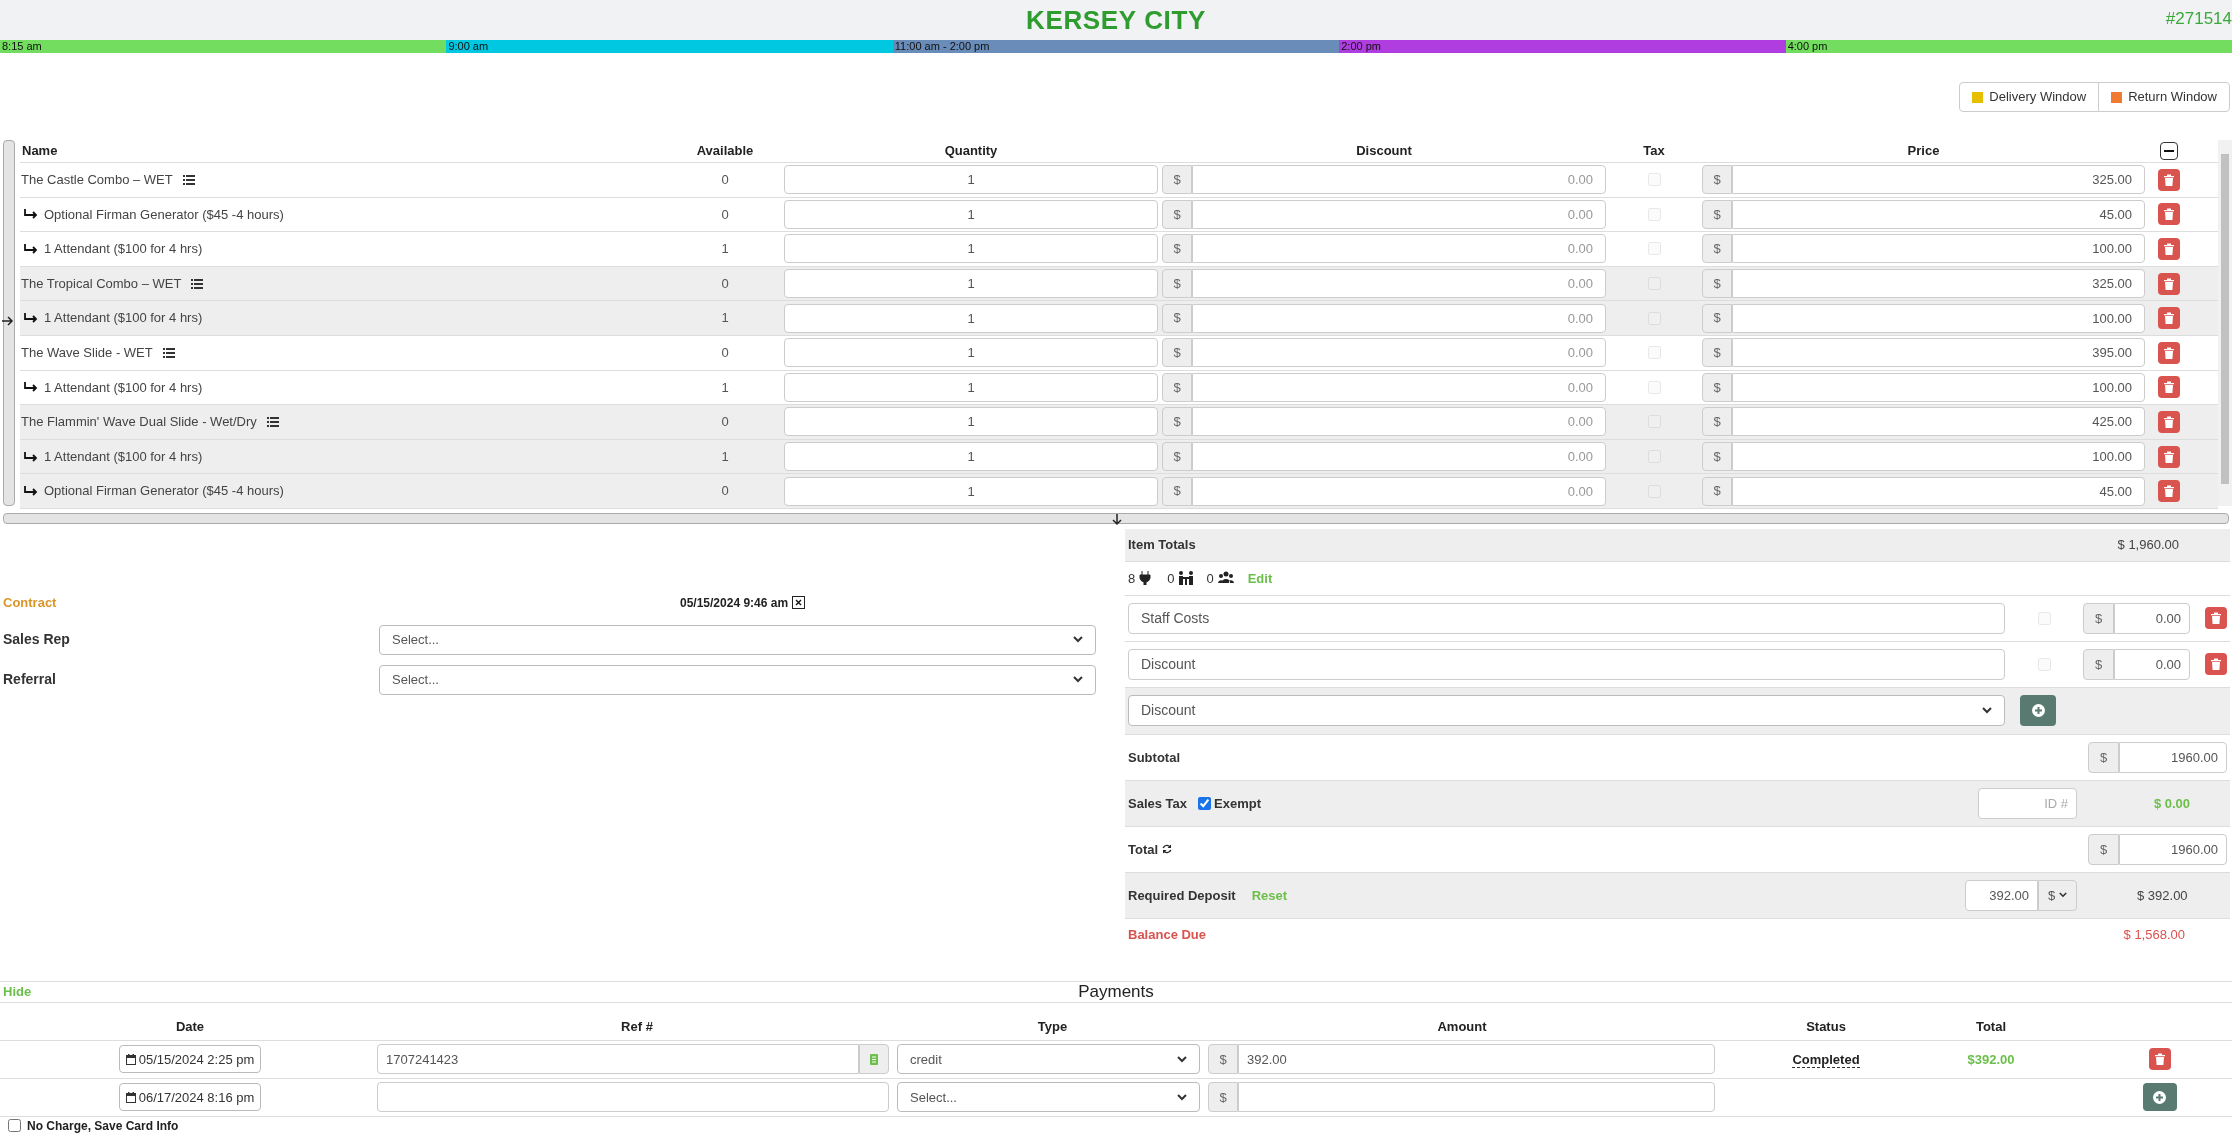  Describe the element at coordinates (123, 456) in the screenshot. I see `item-name: 1 Attendant ($100 for 4 hrs)` at that location.